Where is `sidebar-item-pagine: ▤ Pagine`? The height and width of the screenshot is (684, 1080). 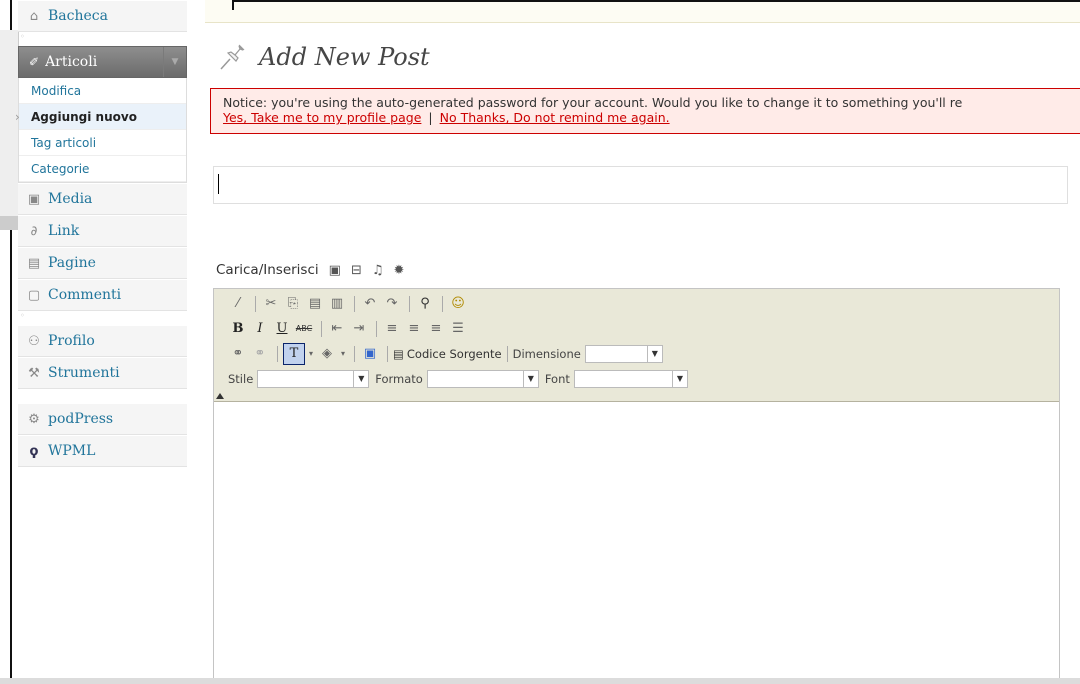
sidebar-item-pagine: ▤ Pagine is located at coordinates (102, 263).